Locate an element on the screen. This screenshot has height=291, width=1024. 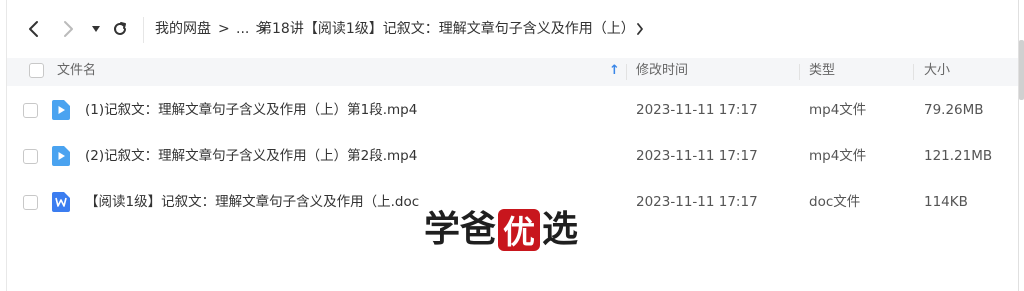
breadcrumb-current: 第18讲【阅读1级】记叙文：理解文章句子含义及作用（上） is located at coordinates (446, 29).